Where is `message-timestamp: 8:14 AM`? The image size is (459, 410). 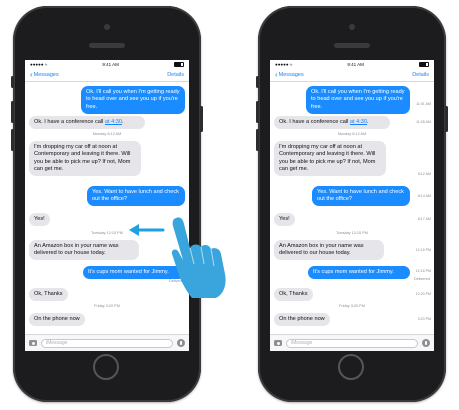 message-timestamp: 8:14 AM is located at coordinates (424, 196).